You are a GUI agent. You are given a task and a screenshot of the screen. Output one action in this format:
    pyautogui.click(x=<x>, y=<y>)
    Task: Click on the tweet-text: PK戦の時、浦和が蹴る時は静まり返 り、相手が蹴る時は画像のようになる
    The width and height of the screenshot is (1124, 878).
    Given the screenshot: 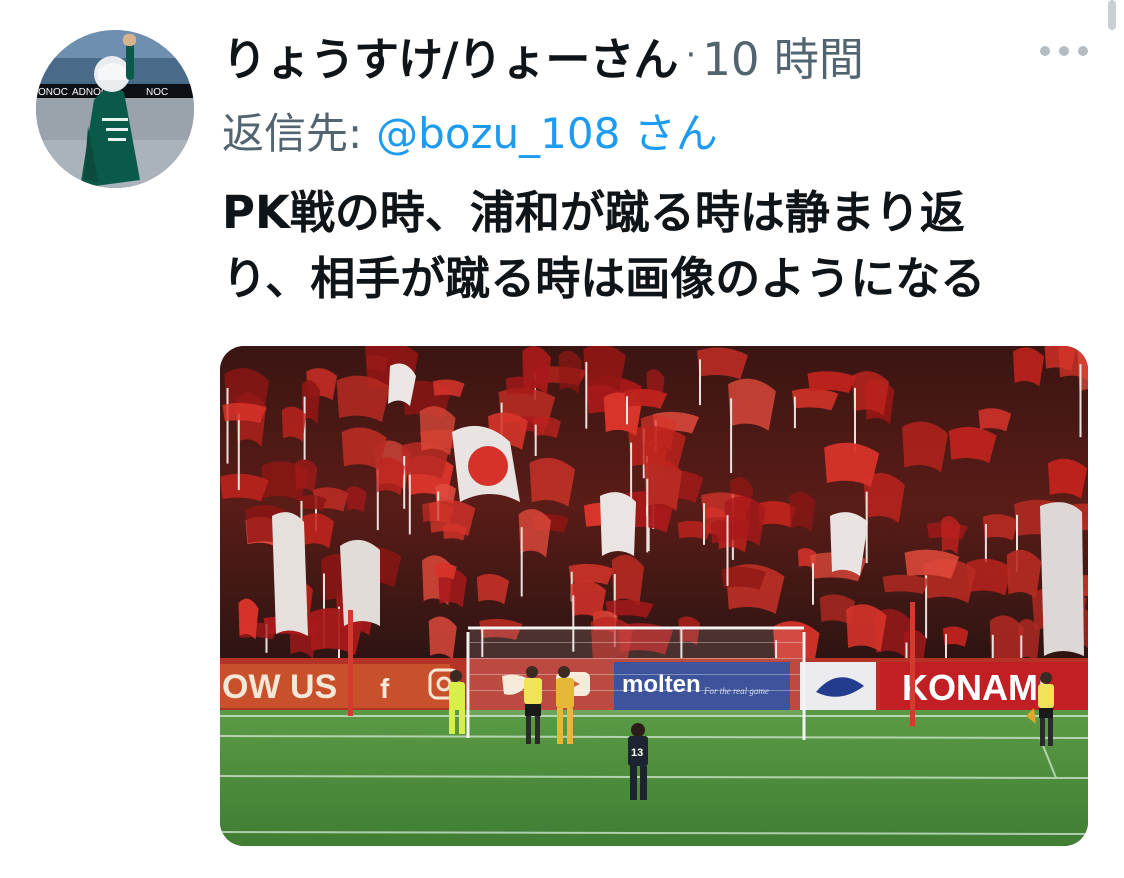 What is the action you would take?
    pyautogui.click(x=657, y=246)
    